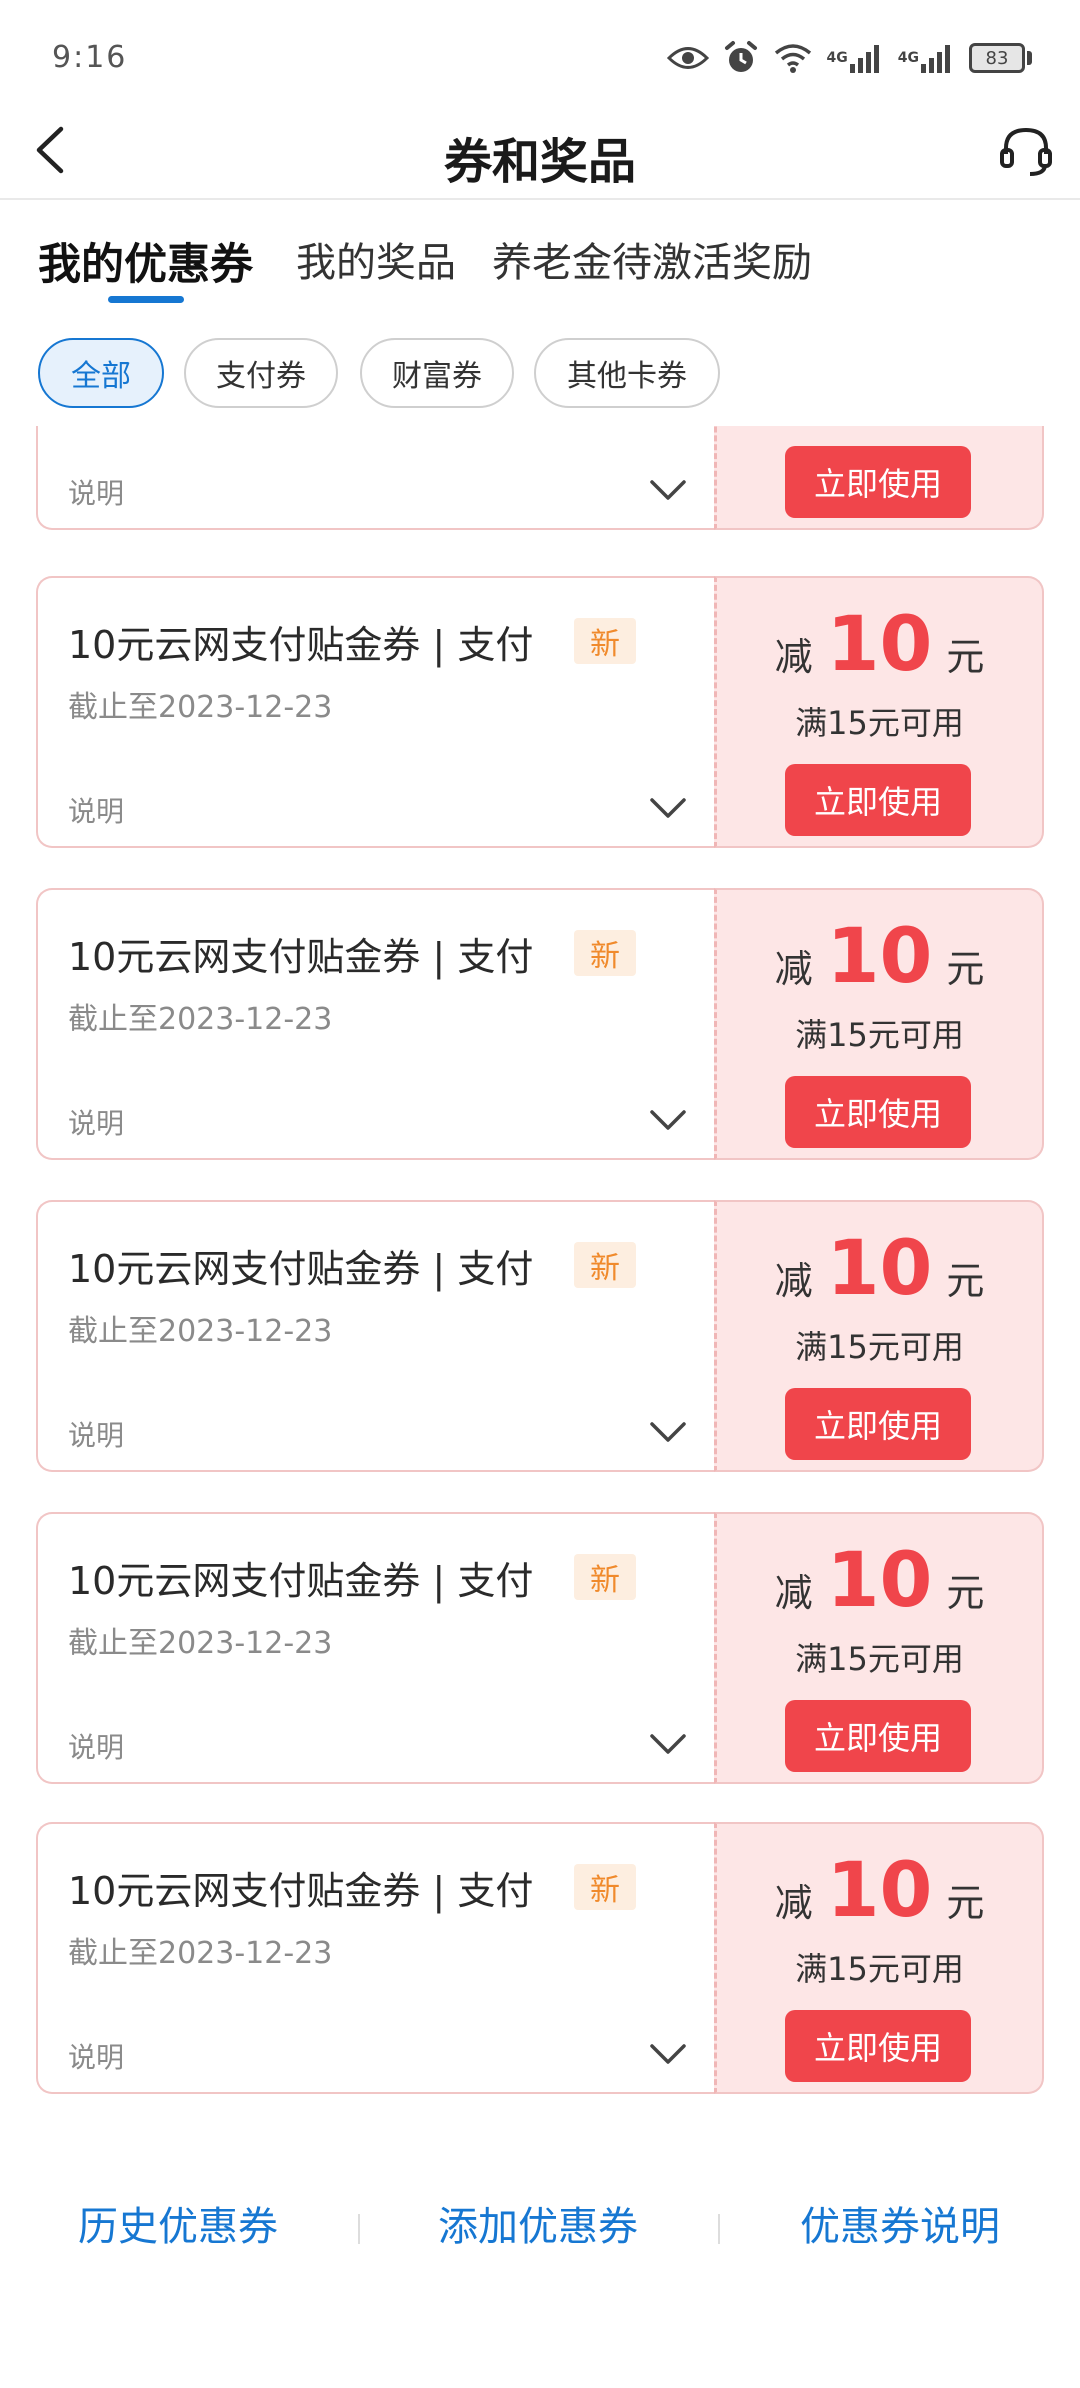 The height and width of the screenshot is (2388, 1080). I want to click on coupon-value: 立即使用, so click(879, 478).